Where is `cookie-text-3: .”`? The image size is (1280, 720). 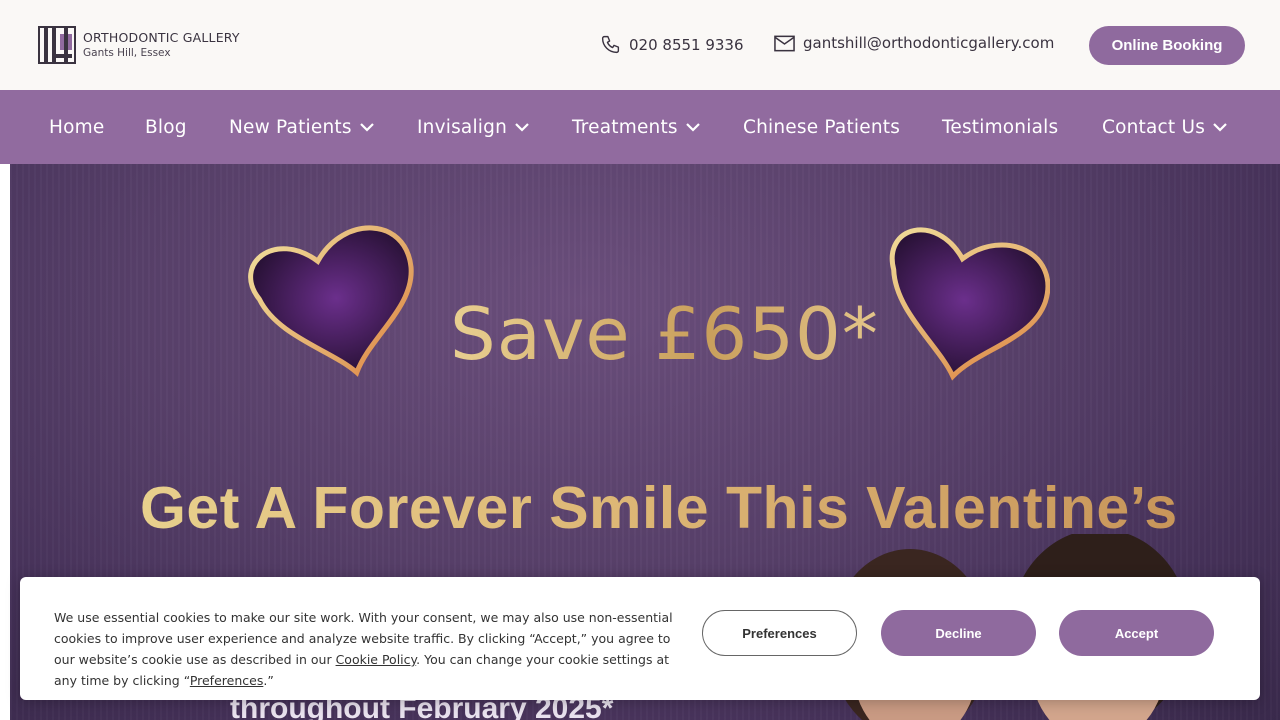 cookie-text-3: .” is located at coordinates (268, 680).